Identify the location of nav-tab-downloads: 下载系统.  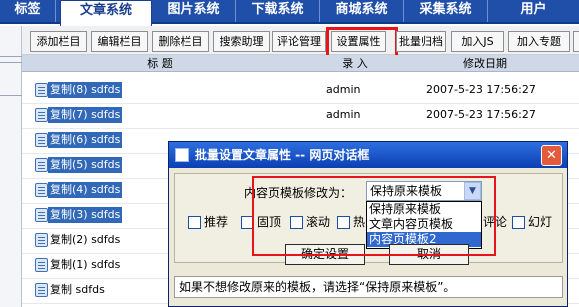
(278, 11).